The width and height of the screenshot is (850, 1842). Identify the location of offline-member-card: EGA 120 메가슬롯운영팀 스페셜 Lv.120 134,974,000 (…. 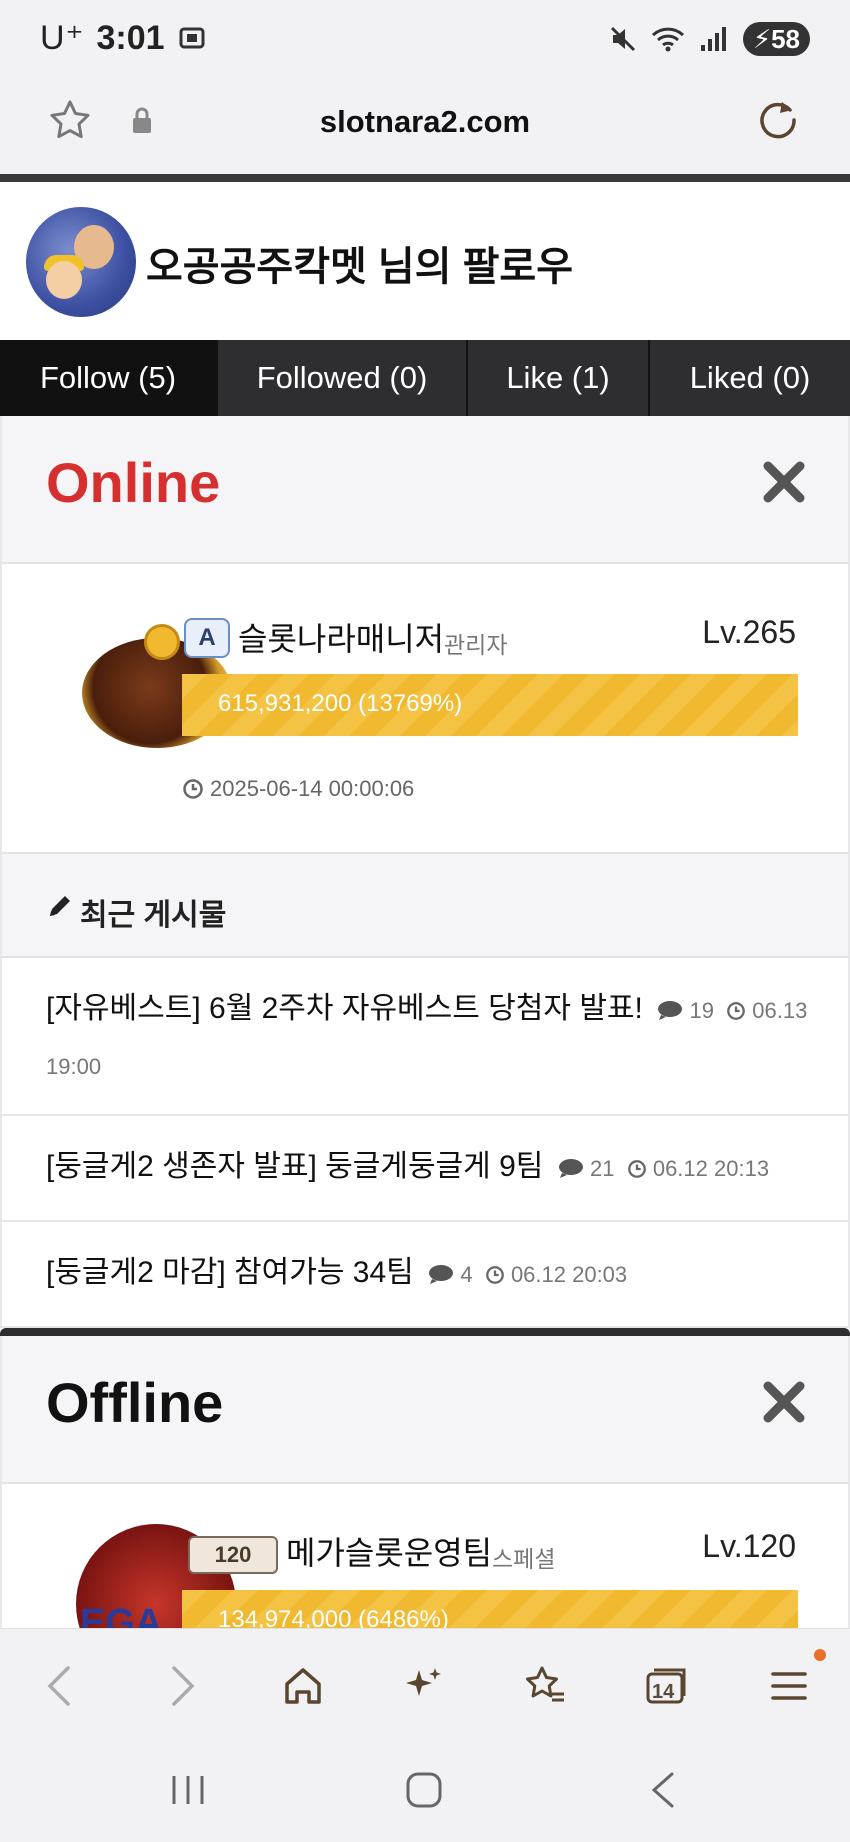
(425, 1556).